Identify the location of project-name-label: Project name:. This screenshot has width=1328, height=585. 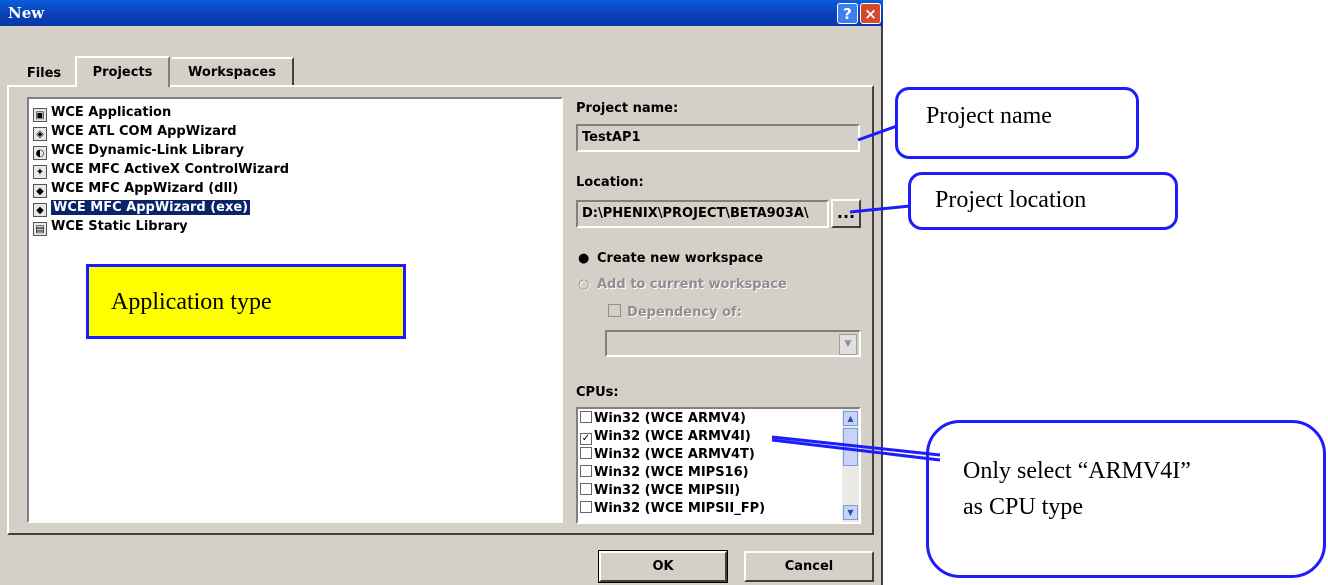
(627, 108).